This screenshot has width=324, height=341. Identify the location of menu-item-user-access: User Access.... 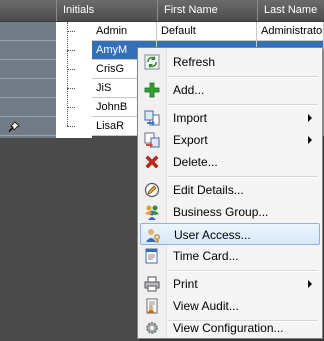
(230, 234).